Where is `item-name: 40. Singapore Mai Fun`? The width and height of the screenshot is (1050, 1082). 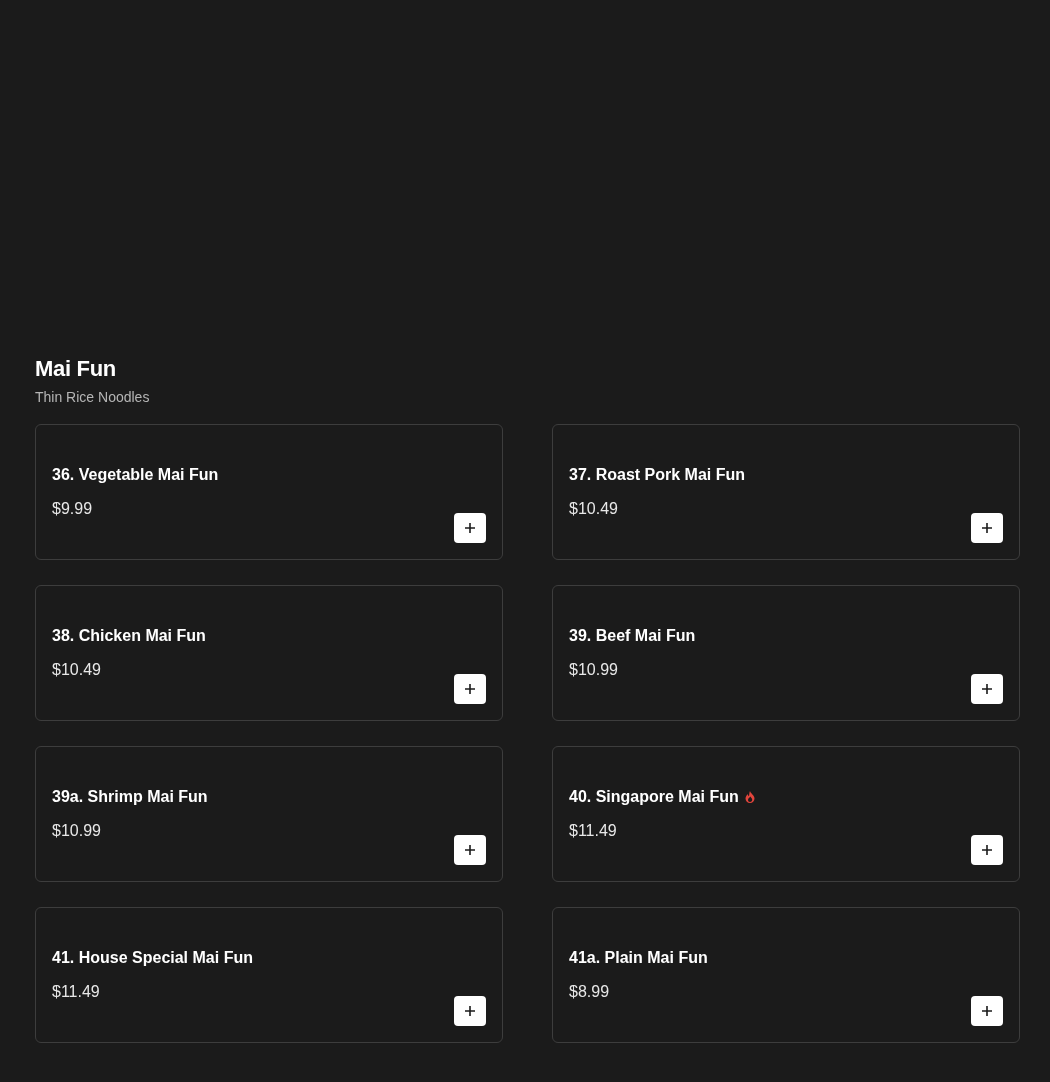
item-name: 40. Singapore Mai Fun is located at coordinates (654, 797).